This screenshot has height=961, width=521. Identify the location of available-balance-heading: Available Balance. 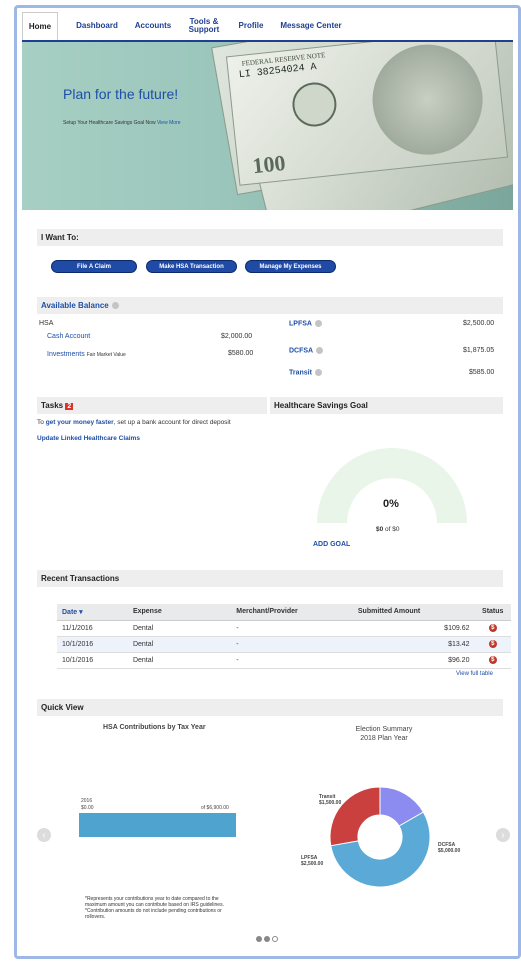
(270, 305).